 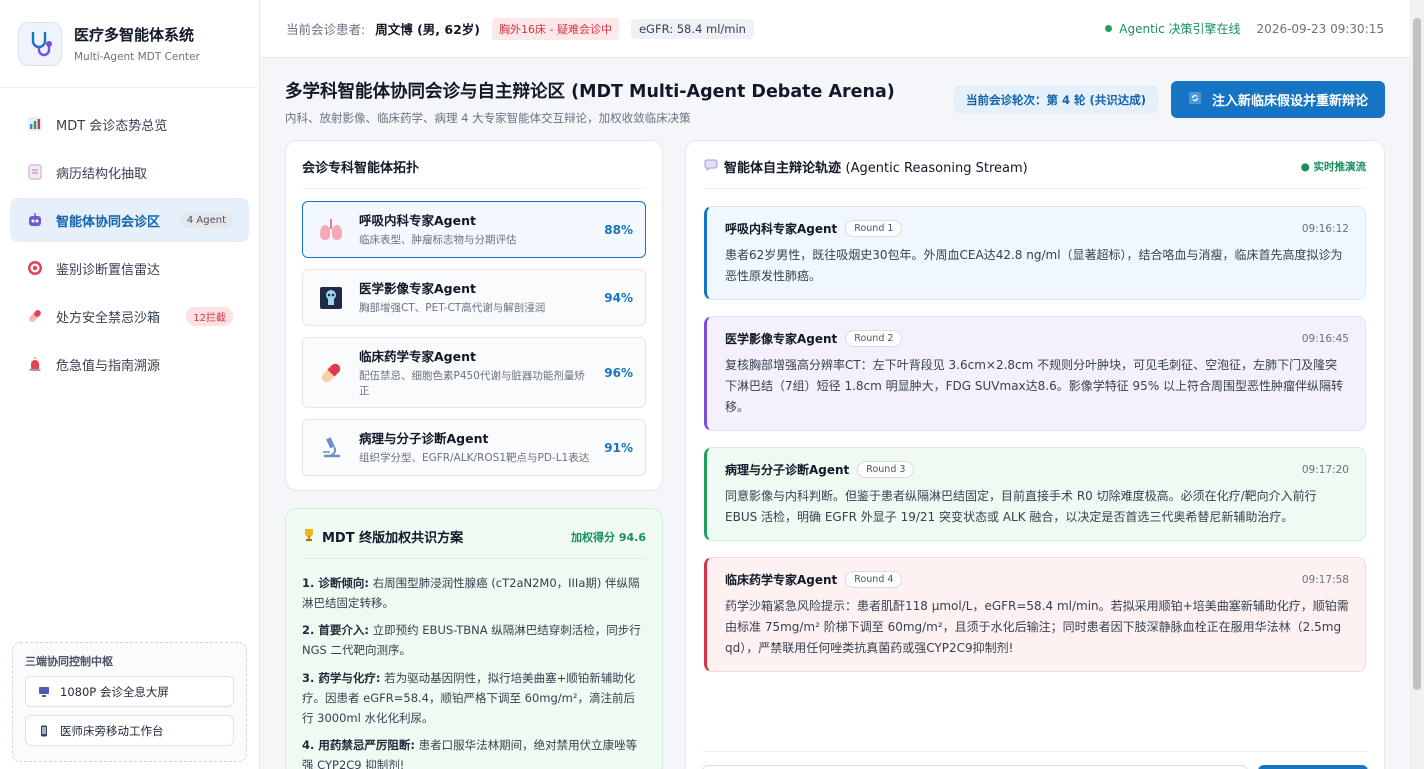 What do you see at coordinates (358, 744) in the screenshot?
I see `consensus-item-head: 4. 用药禁忌严厉阻断:` at bounding box center [358, 744].